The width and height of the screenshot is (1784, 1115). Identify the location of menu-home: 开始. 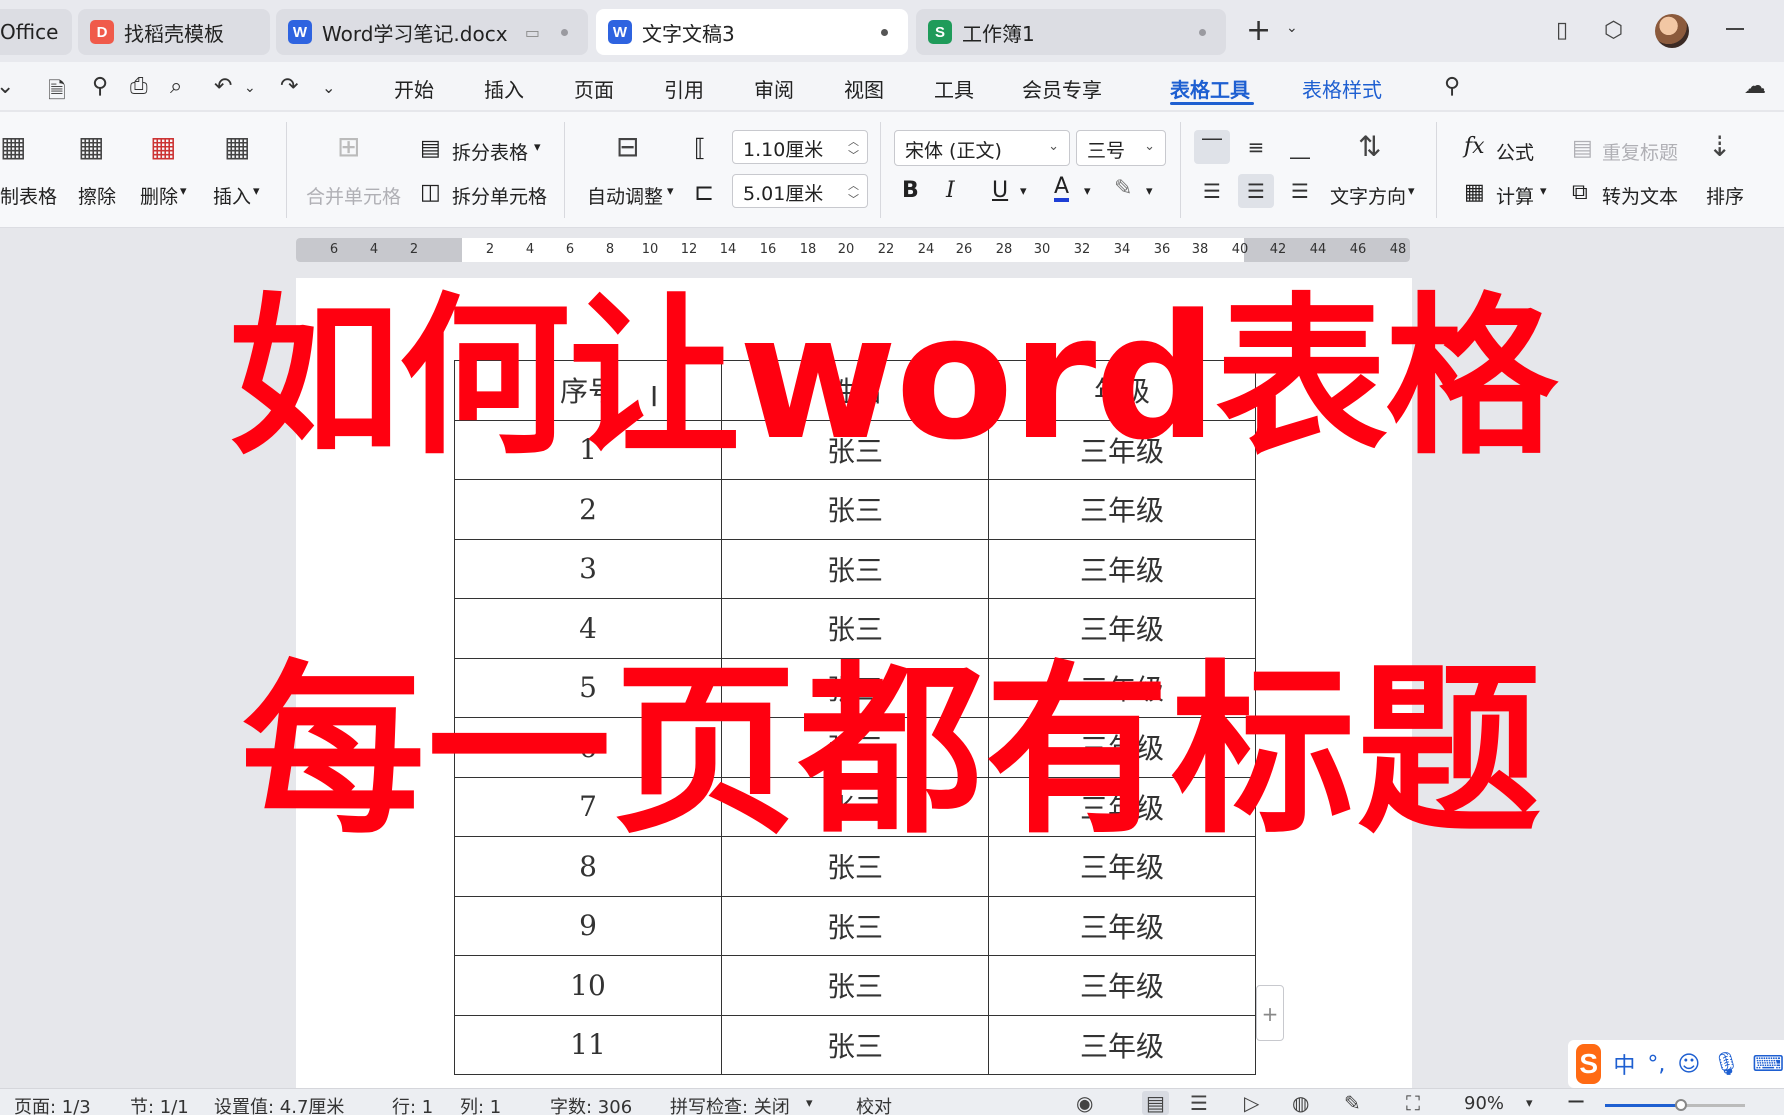
(414, 88).